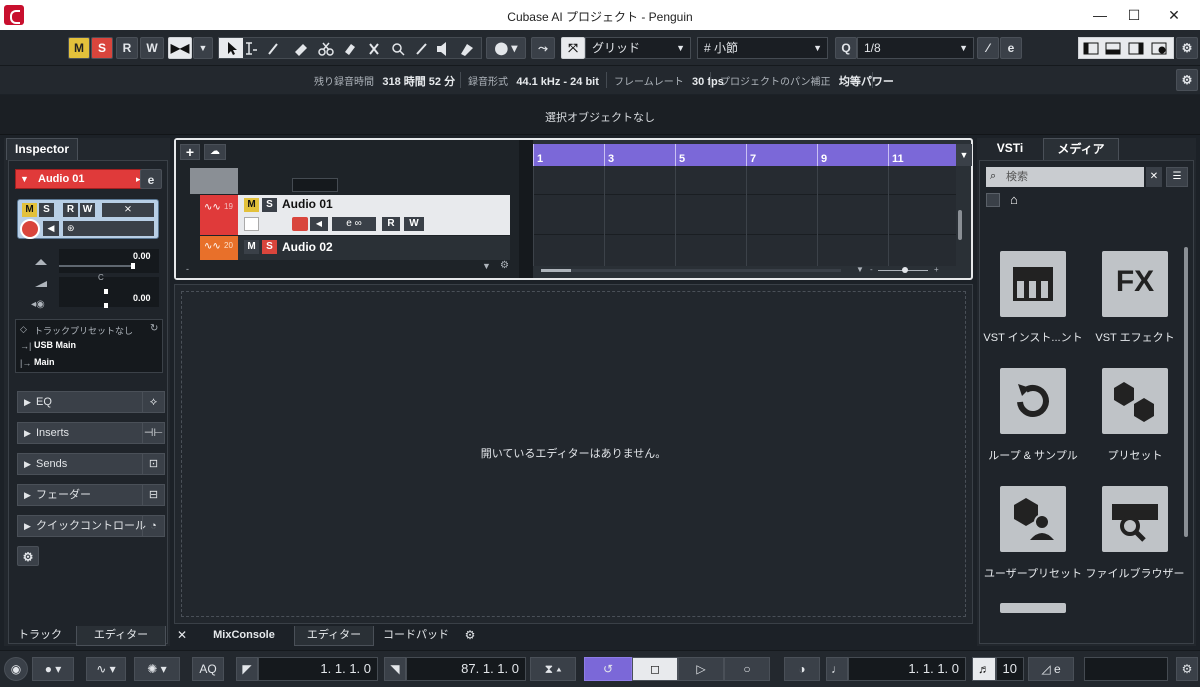  I want to click on track-folder-icon: ☁, so click(215, 152).